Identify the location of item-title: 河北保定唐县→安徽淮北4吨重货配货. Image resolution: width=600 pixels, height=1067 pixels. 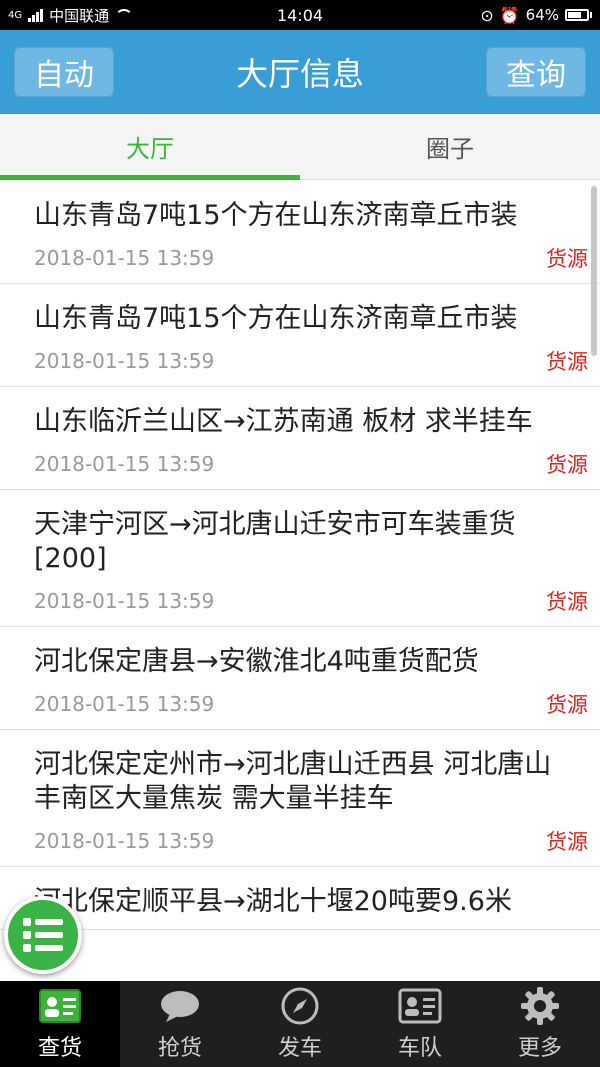
(256, 661).